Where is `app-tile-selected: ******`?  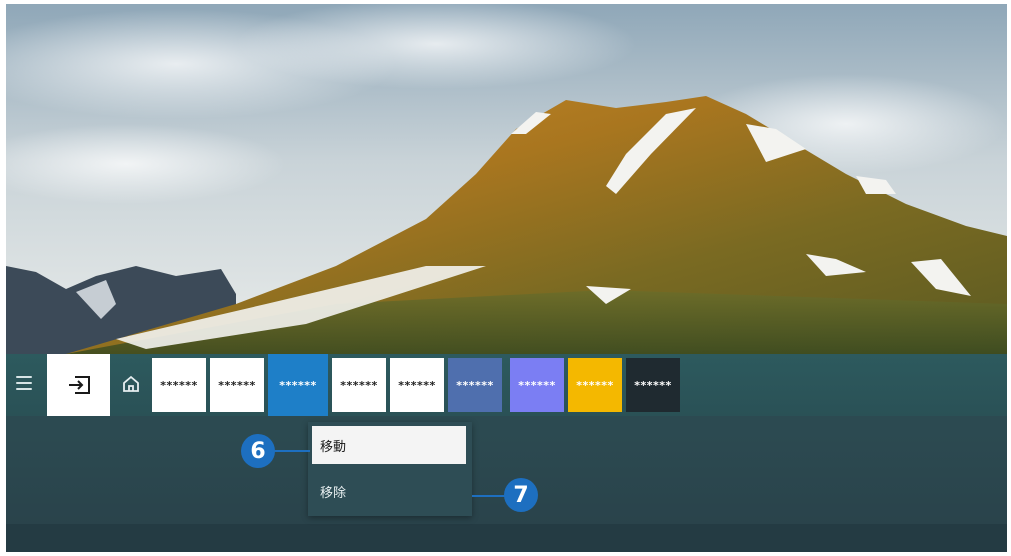
app-tile-selected: ****** is located at coordinates (298, 385).